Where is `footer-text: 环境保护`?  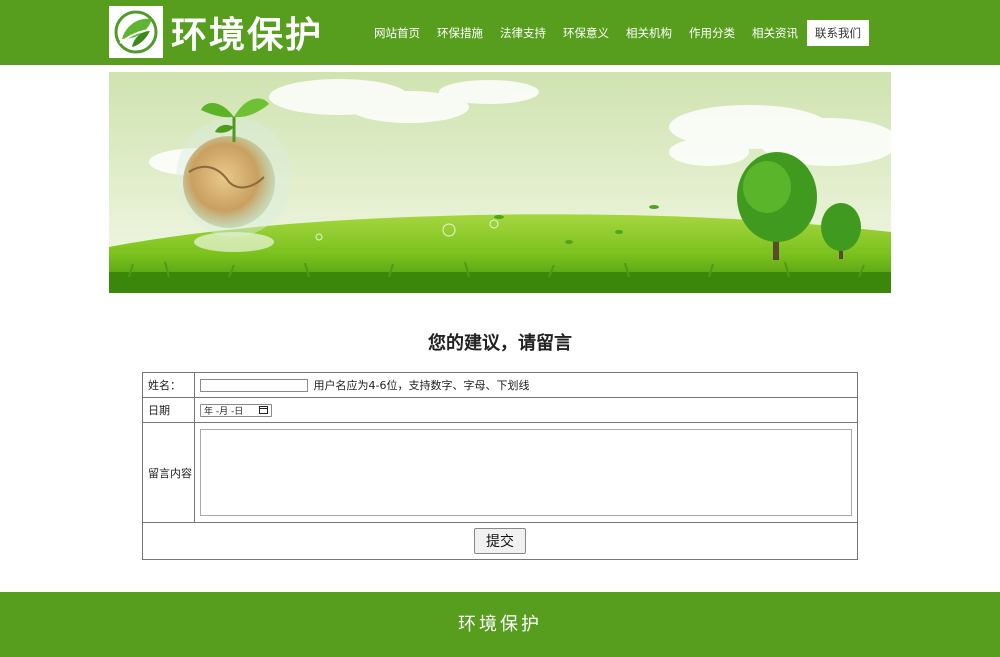 footer-text: 环境保护 is located at coordinates (500, 624).